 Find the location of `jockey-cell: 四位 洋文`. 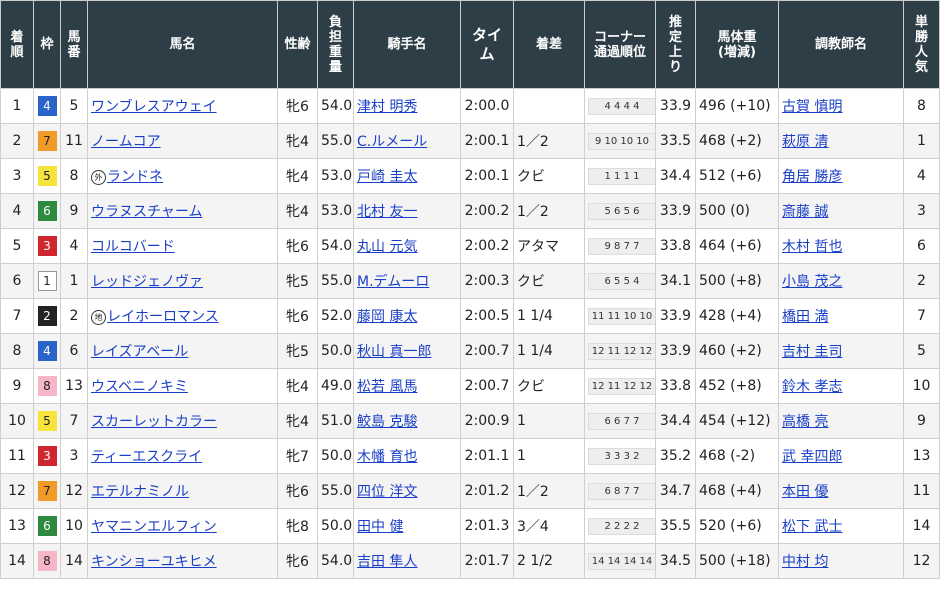

jockey-cell: 四位 洋文 is located at coordinates (407, 491).